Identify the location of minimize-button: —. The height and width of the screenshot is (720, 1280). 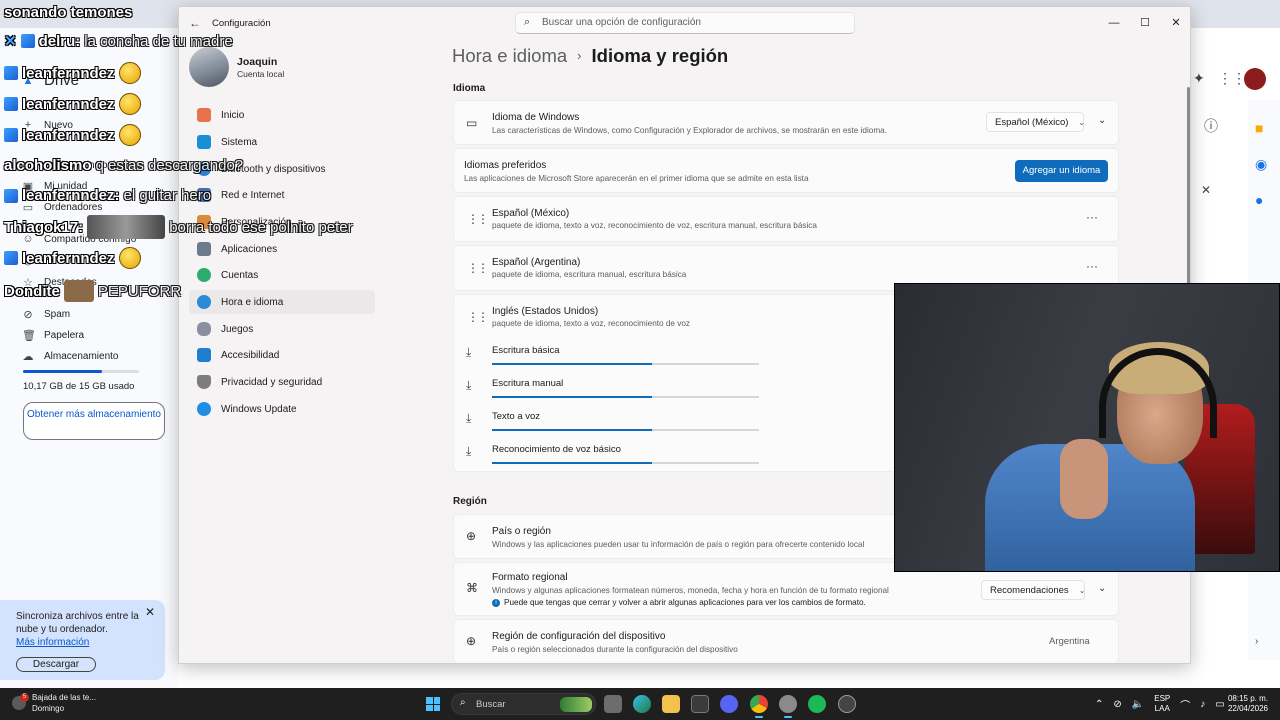
(1114, 23).